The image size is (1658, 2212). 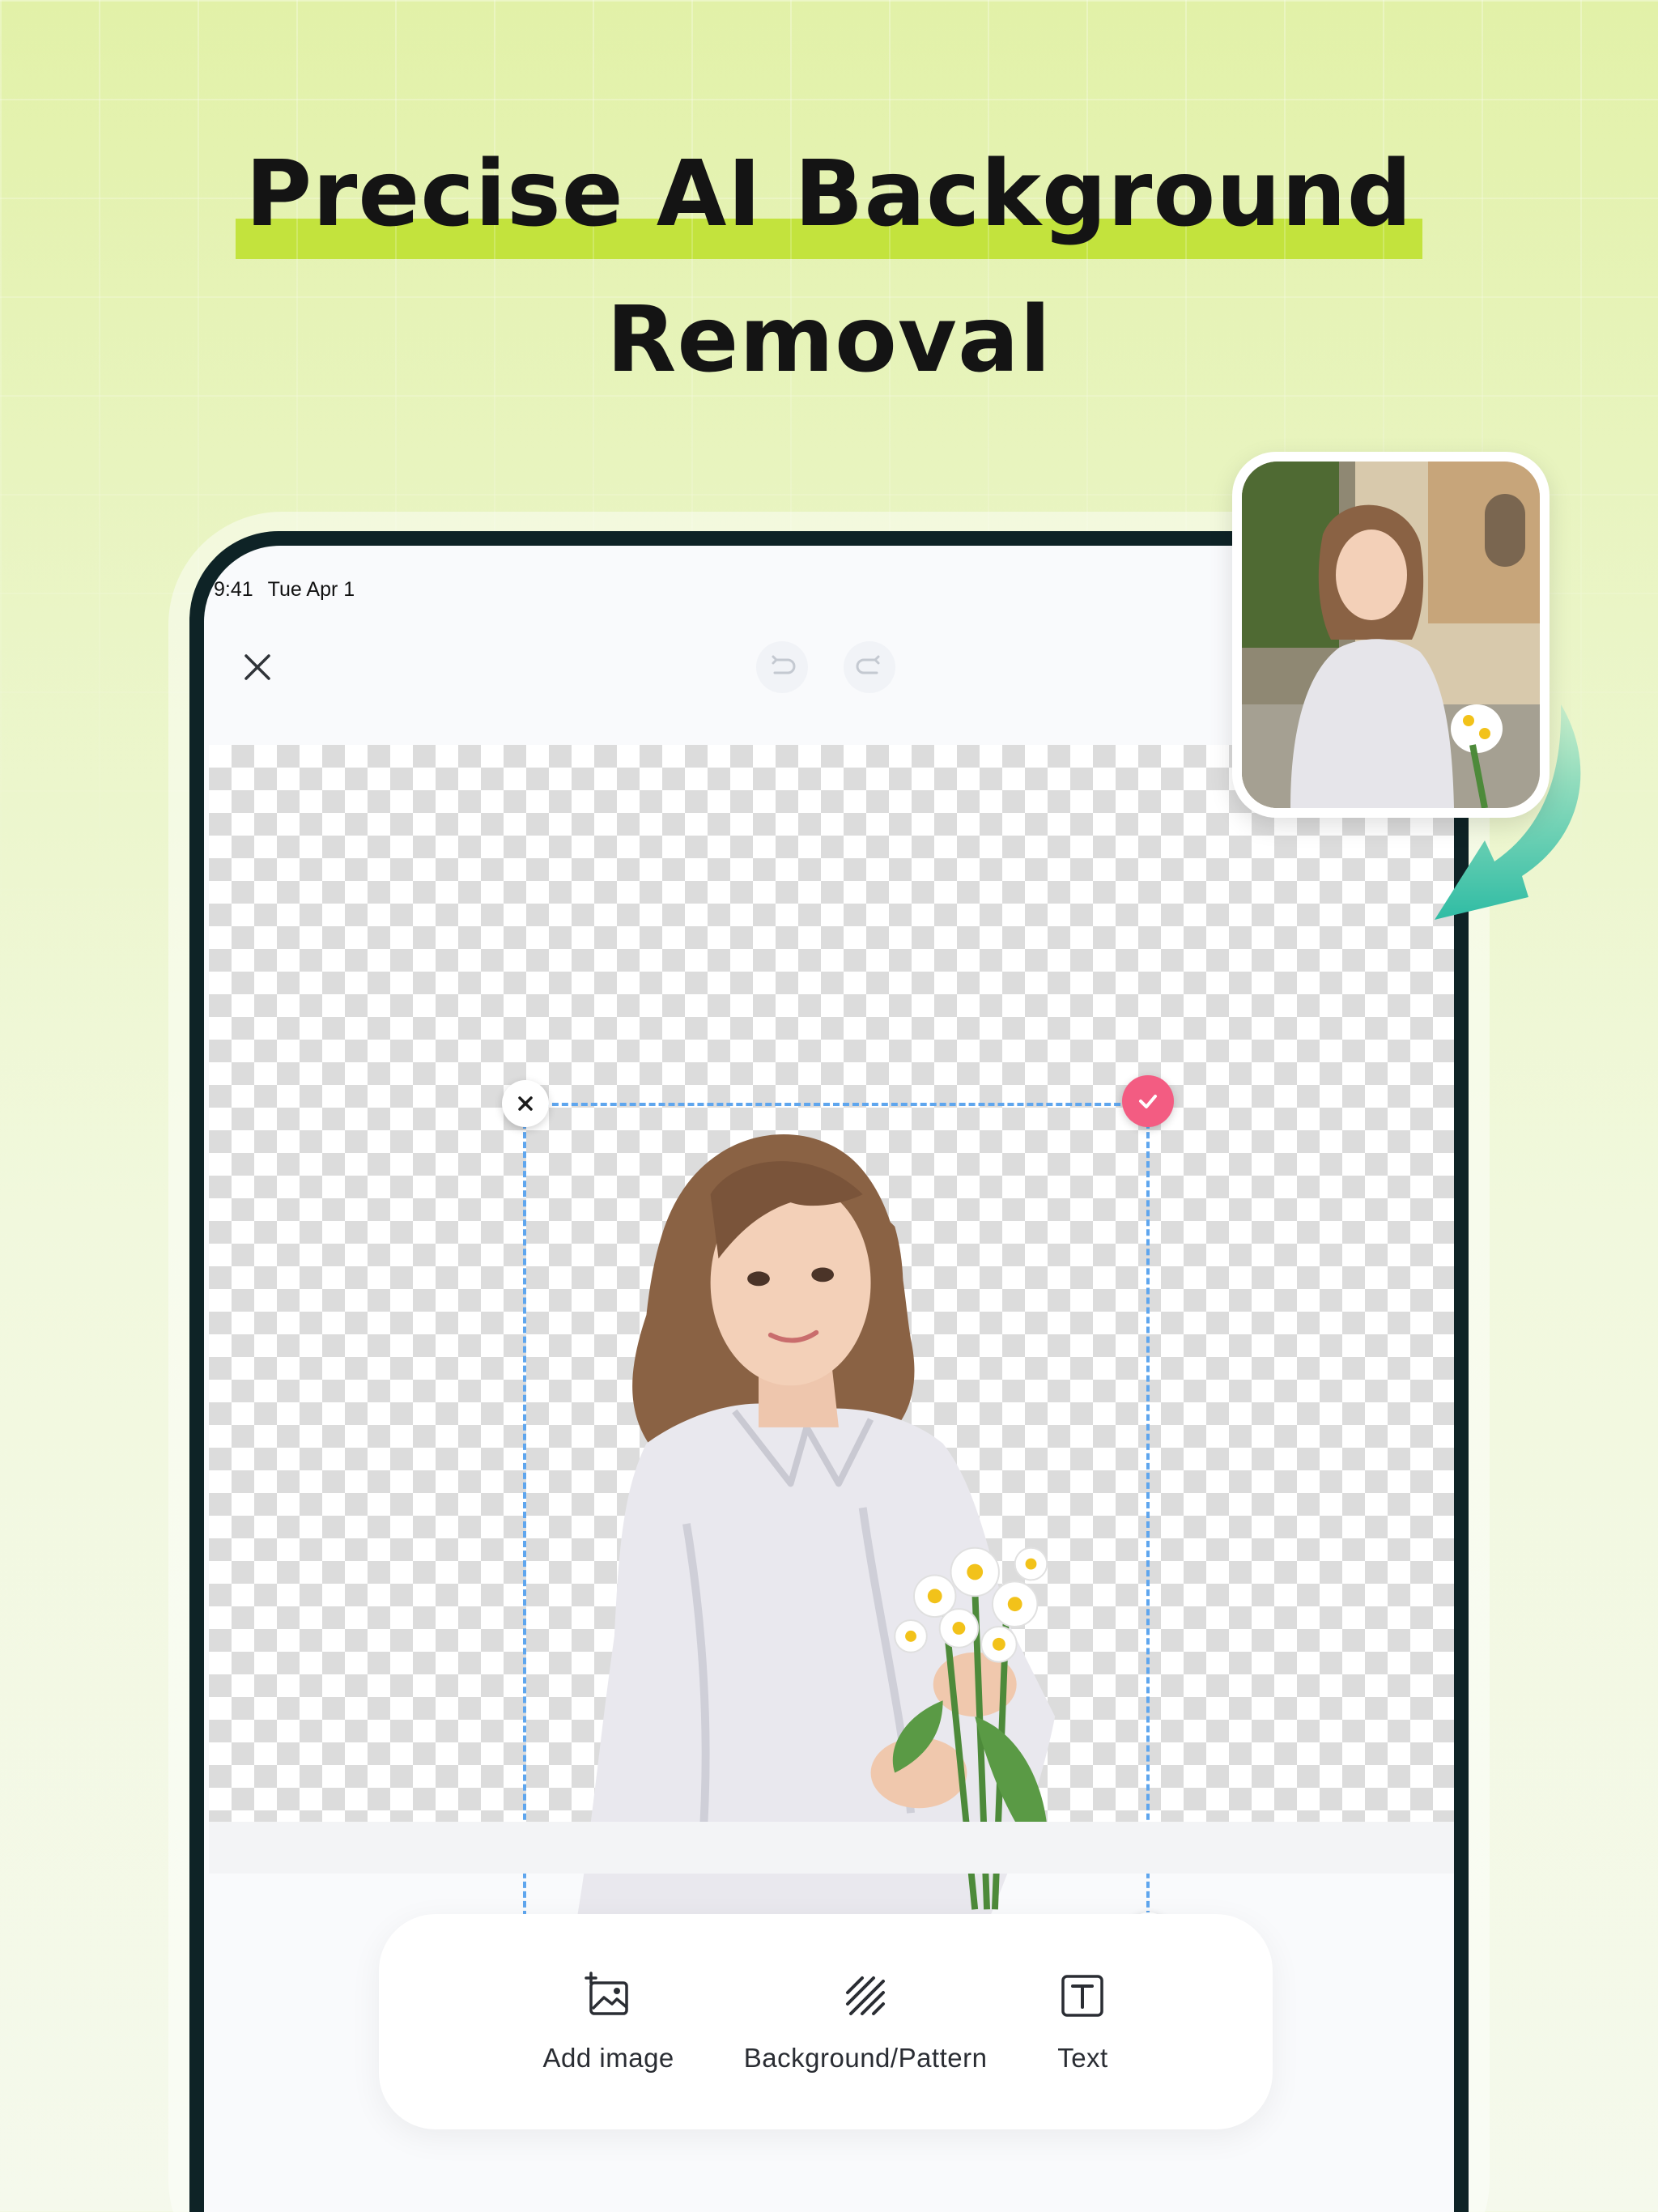 What do you see at coordinates (868, 665) in the screenshot?
I see `redo-icon` at bounding box center [868, 665].